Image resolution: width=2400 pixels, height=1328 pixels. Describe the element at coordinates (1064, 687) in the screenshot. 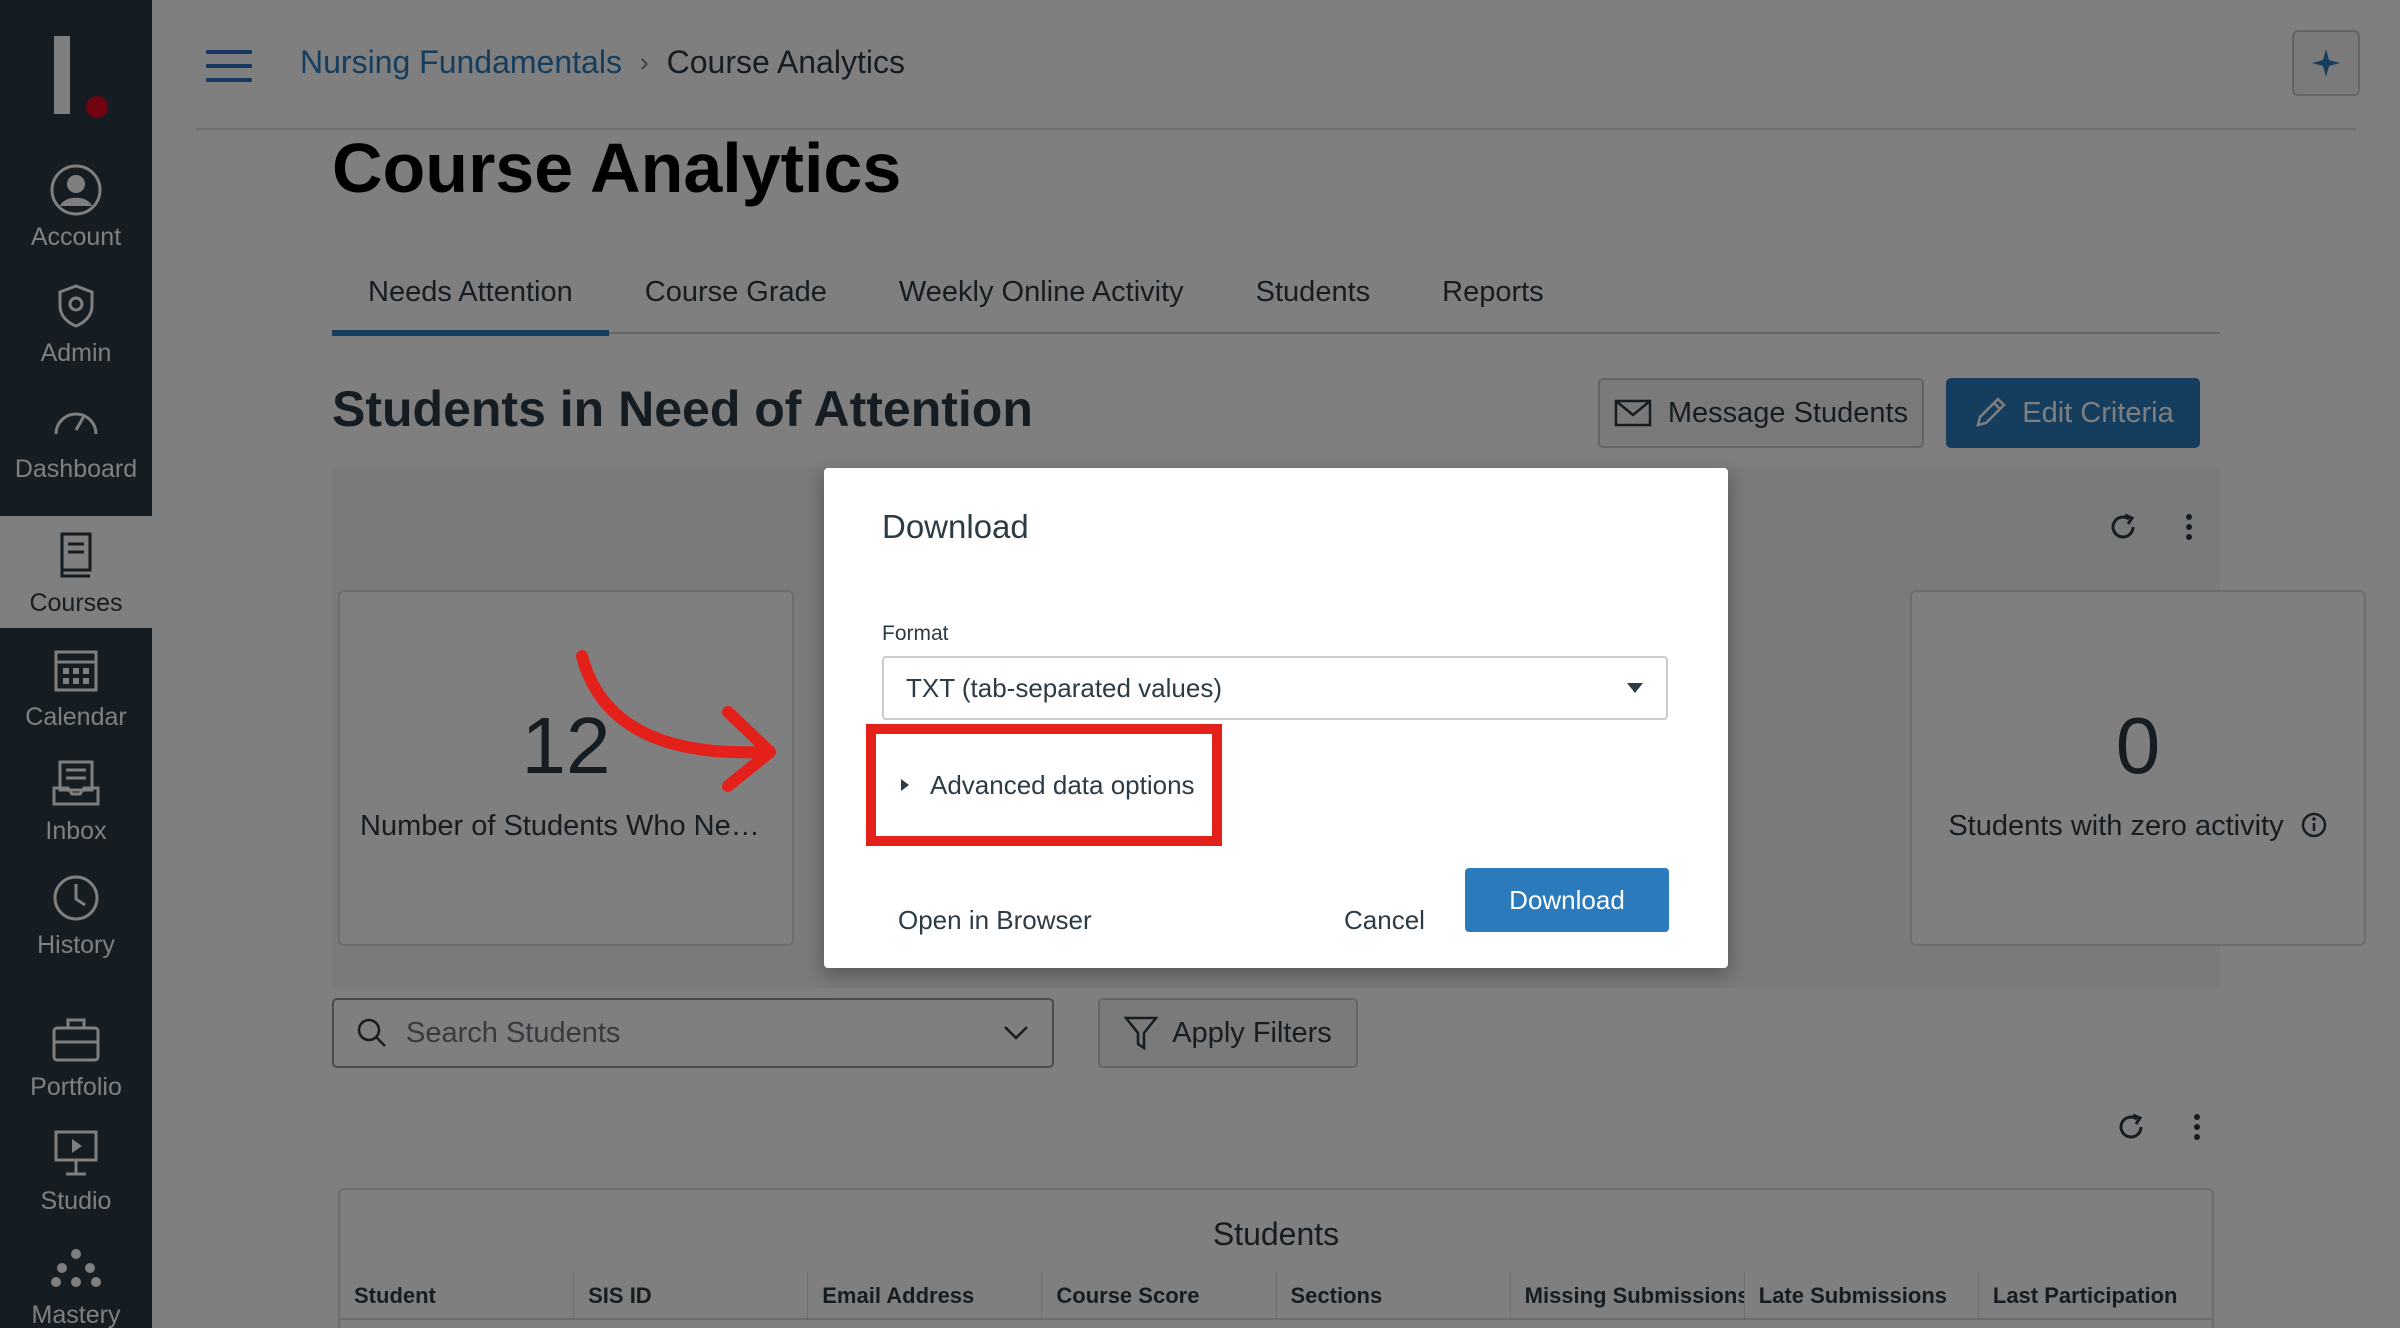

I see `format-select-value: TXT (tab-separated values)` at that location.